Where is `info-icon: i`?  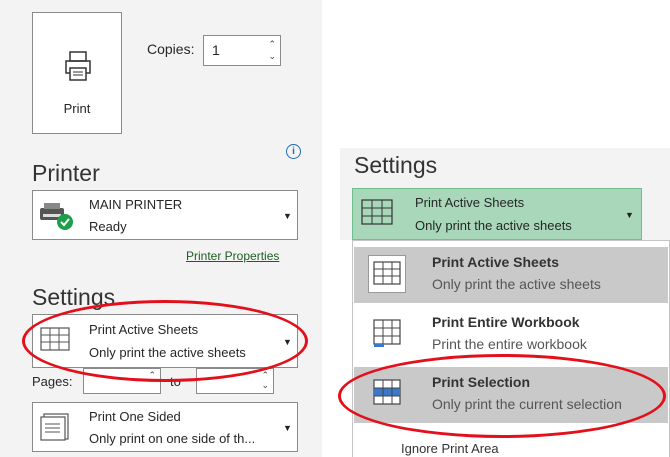
info-icon: i is located at coordinates (293, 151).